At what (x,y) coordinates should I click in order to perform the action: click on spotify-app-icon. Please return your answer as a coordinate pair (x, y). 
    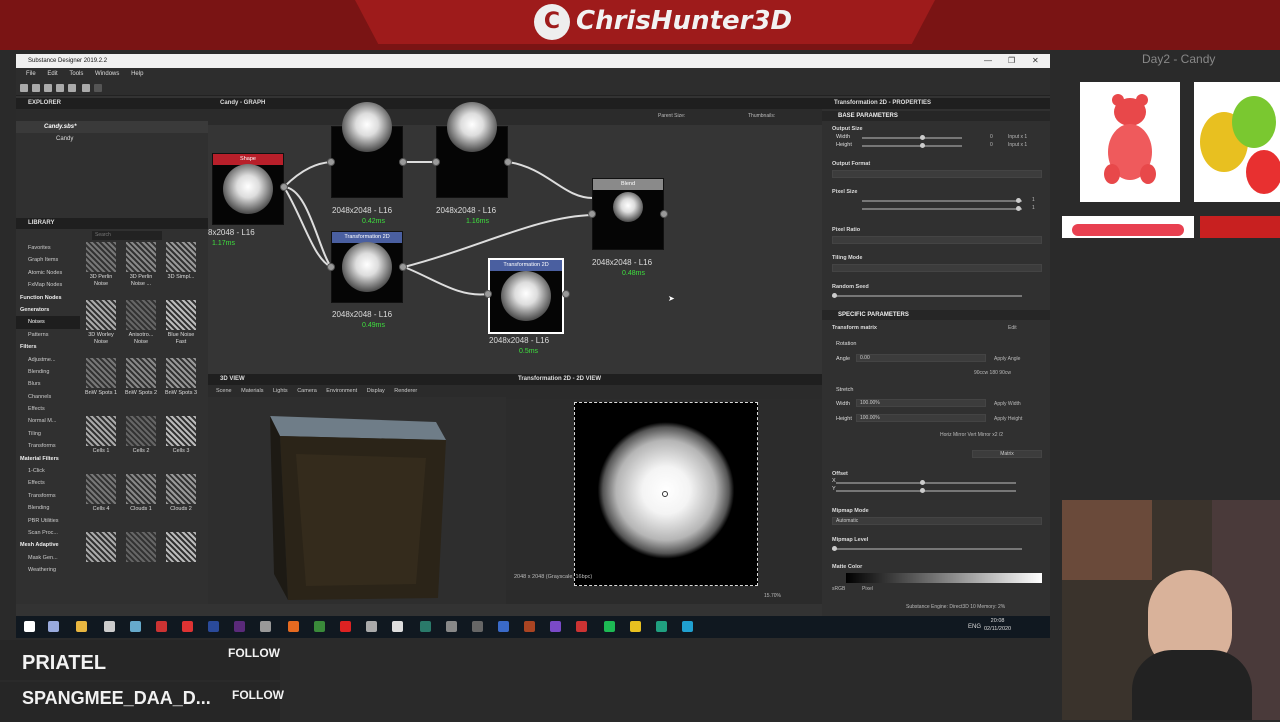
    Looking at the image, I should click on (609, 626).